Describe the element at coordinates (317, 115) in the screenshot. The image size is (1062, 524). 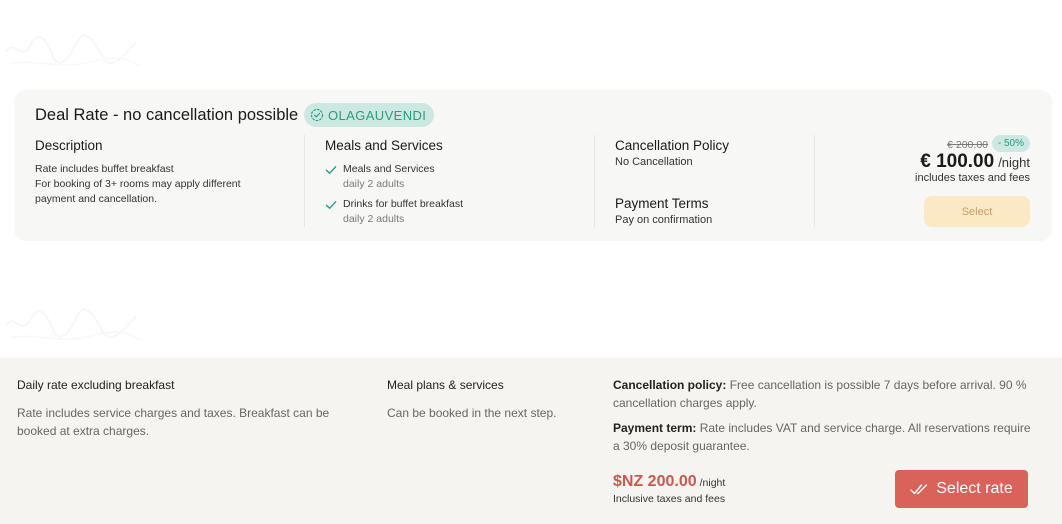
I see `badge-check-icon` at that location.